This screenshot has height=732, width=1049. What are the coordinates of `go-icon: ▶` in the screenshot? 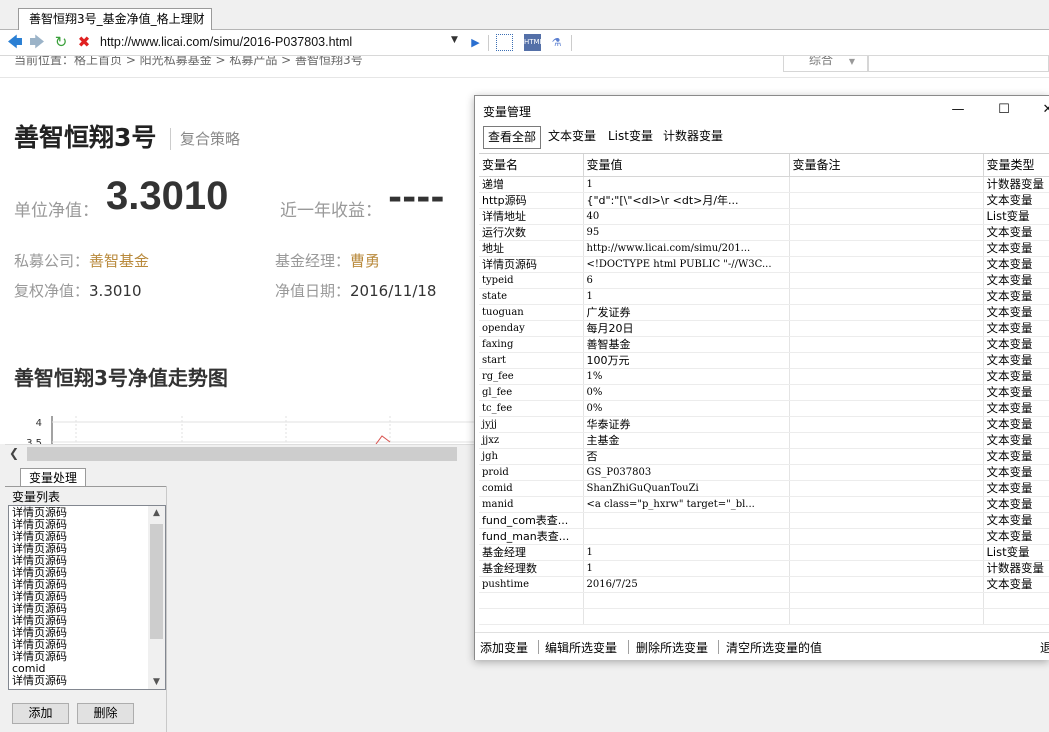 It's located at (475, 42).